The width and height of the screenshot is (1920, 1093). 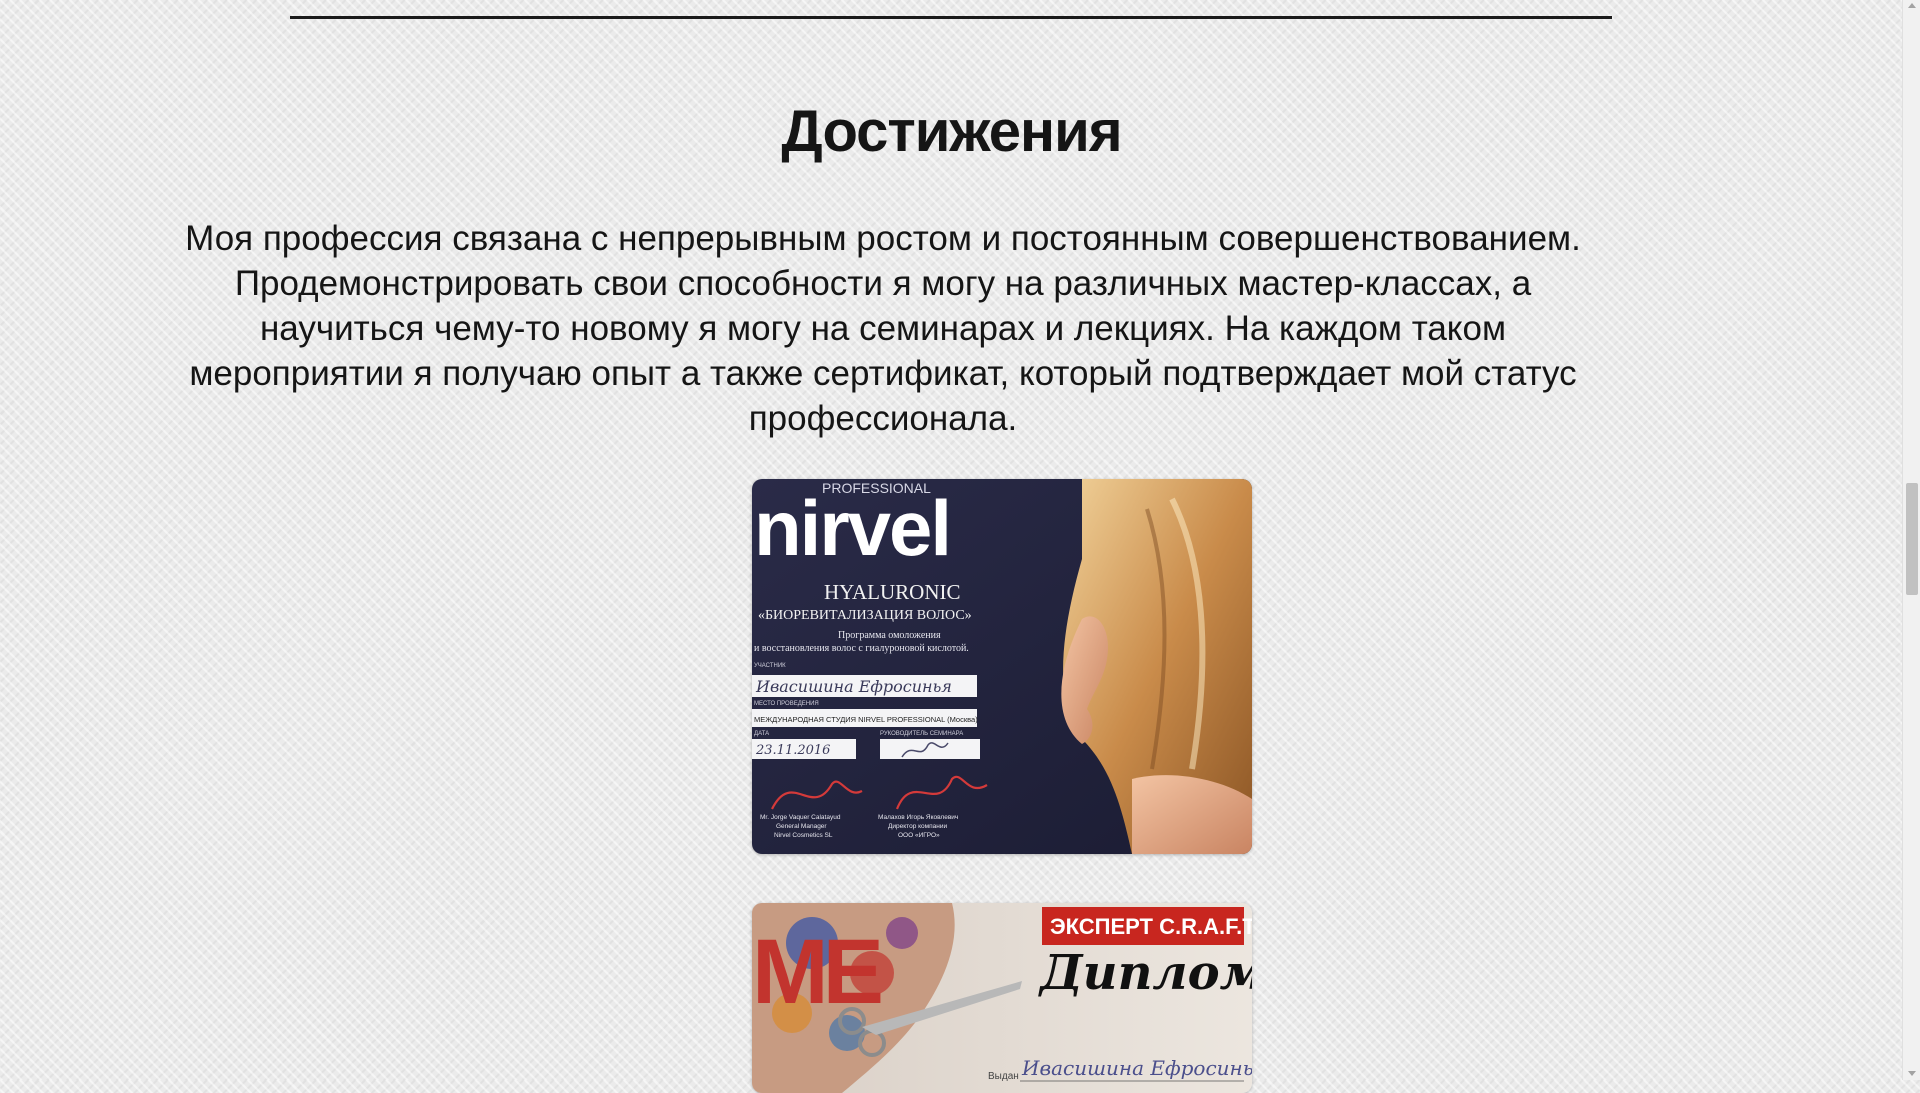 I want to click on cert-program-subtitle: «БИОРЕВИТАЛИЗАЦИЯ ВОЛОС», so click(x=865, y=615).